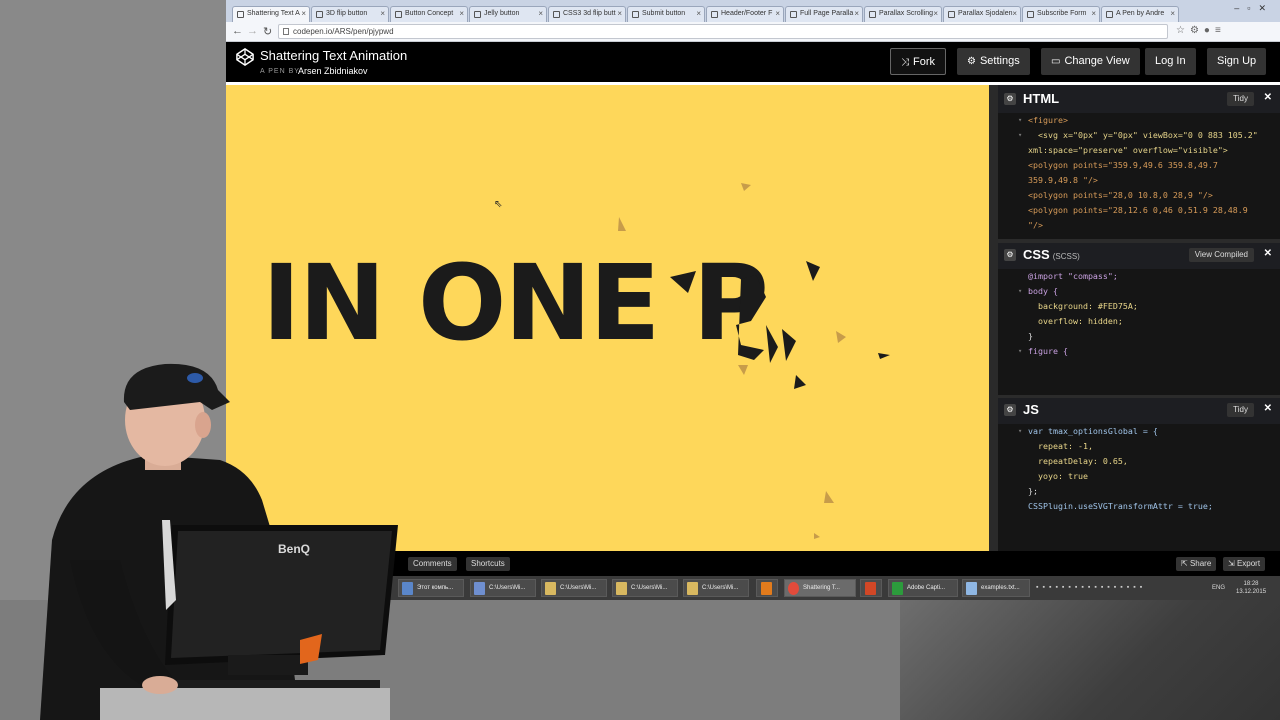  I want to click on browser-tab: Header/Footer F ×, so click(745, 14).